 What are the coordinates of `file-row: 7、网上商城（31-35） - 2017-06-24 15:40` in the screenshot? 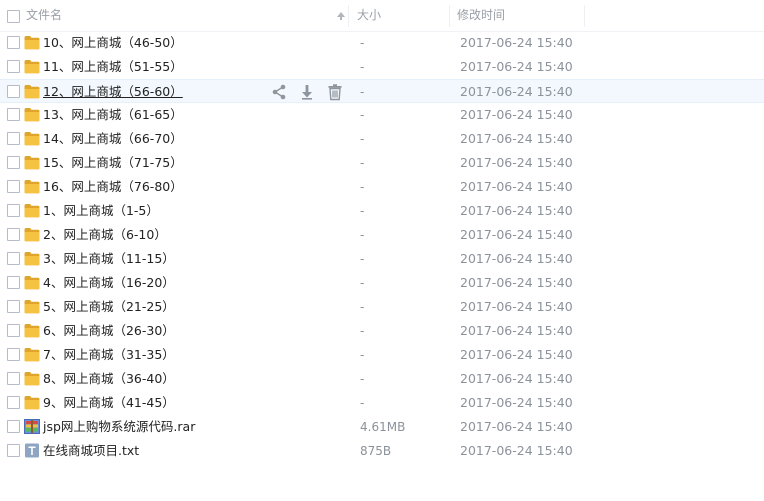 It's located at (382, 355).